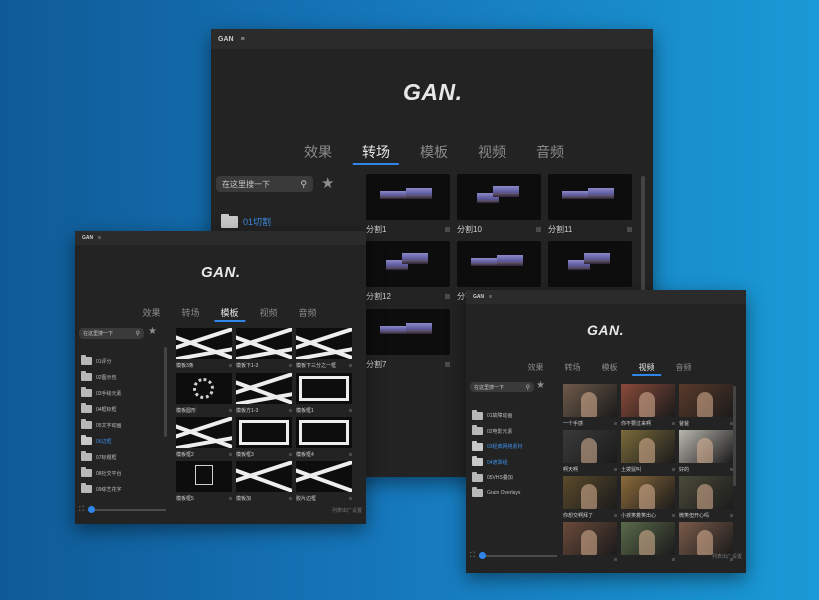 Image resolution: width=819 pixels, height=600 pixels. I want to click on folder-item: 04遮罩组, so click(497, 463).